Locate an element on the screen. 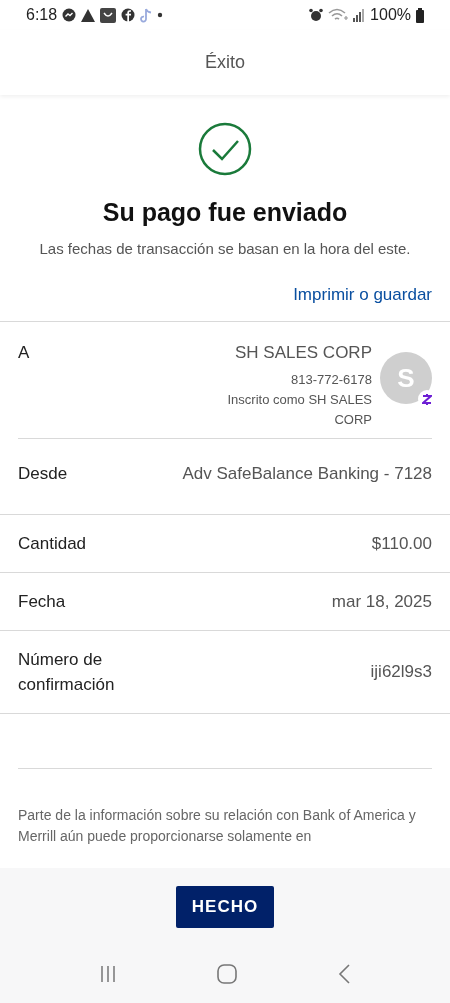  confirmation-title: Su pago fue enviado is located at coordinates (225, 212).